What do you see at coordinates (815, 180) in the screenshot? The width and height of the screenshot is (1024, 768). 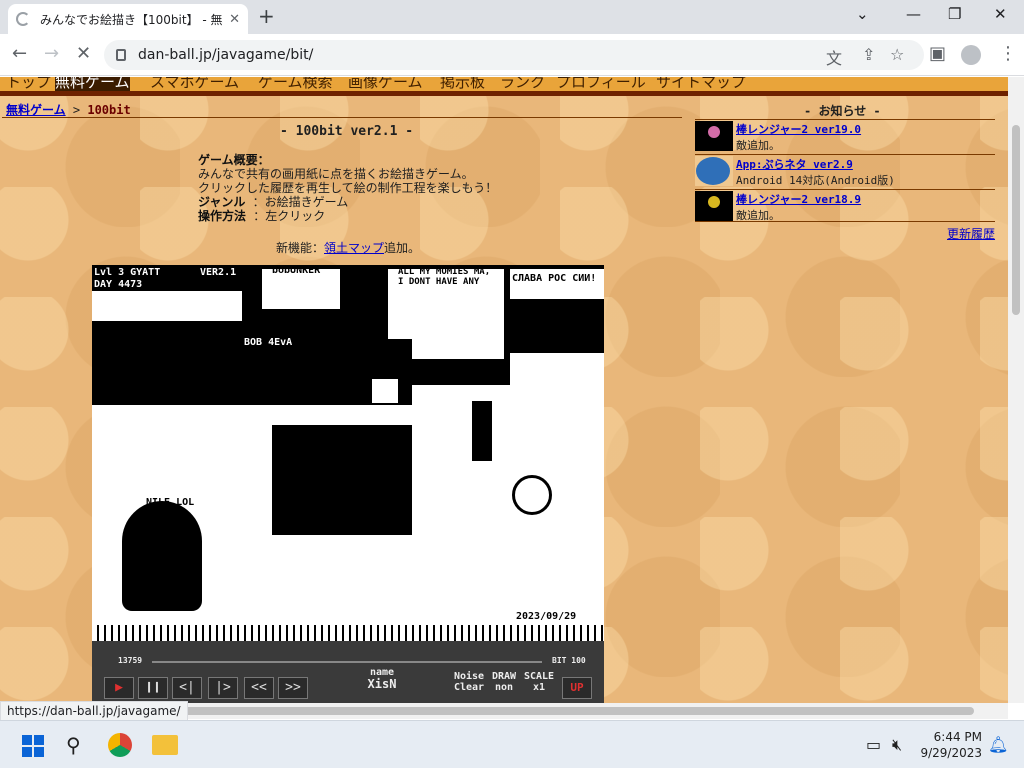 I see `notice-subtitle: Android 14対応(Android版)` at bounding box center [815, 180].